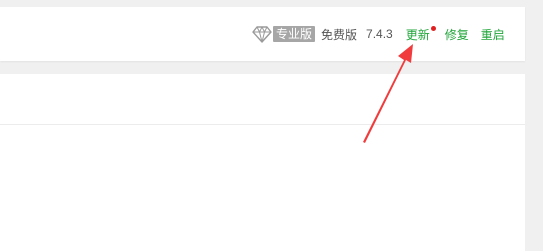 The height and width of the screenshot is (251, 543). I want to click on version-number: 7.4.3, so click(379, 34).